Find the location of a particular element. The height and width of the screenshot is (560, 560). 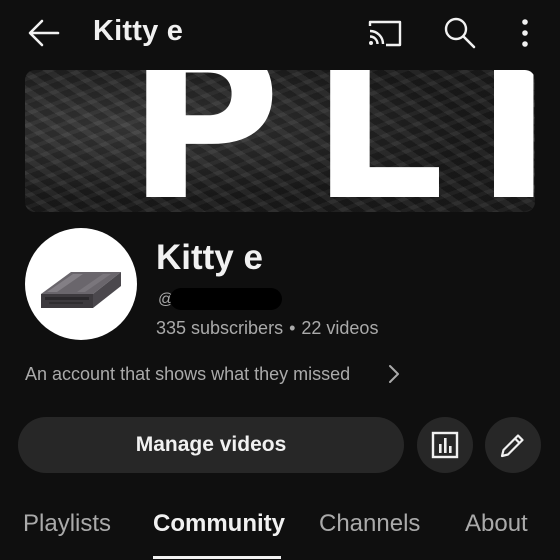

video-count: 22 videos is located at coordinates (340, 328).